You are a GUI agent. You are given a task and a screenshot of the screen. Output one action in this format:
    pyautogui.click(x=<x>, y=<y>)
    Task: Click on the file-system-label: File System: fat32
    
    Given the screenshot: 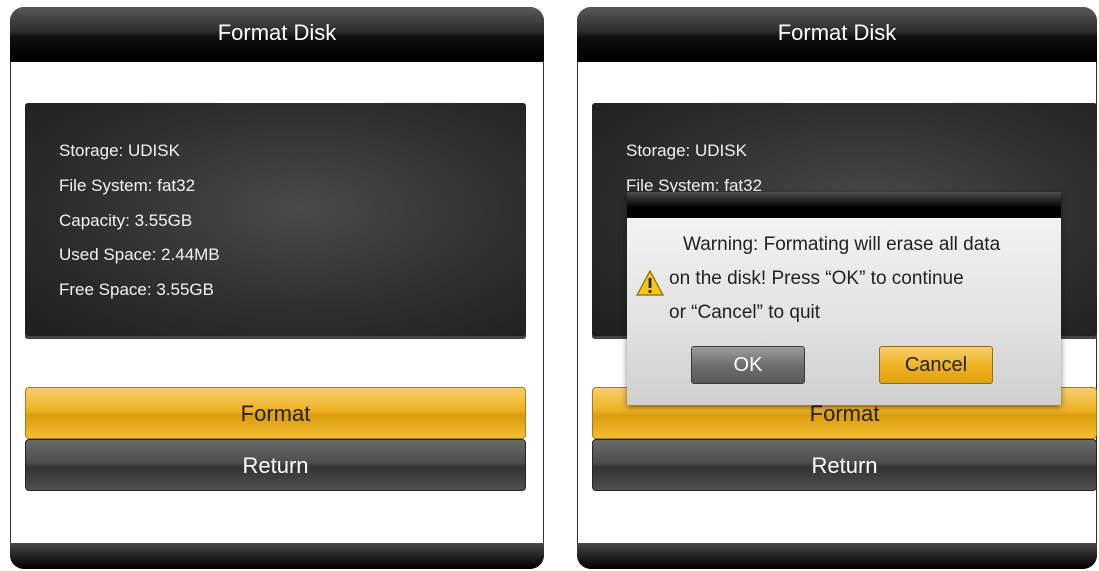 What is the action you would take?
    pyautogui.click(x=127, y=185)
    